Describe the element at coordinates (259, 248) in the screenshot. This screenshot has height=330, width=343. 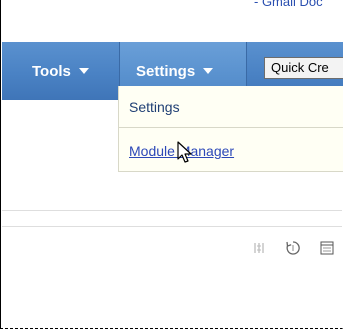
I see `columns-icon` at that location.